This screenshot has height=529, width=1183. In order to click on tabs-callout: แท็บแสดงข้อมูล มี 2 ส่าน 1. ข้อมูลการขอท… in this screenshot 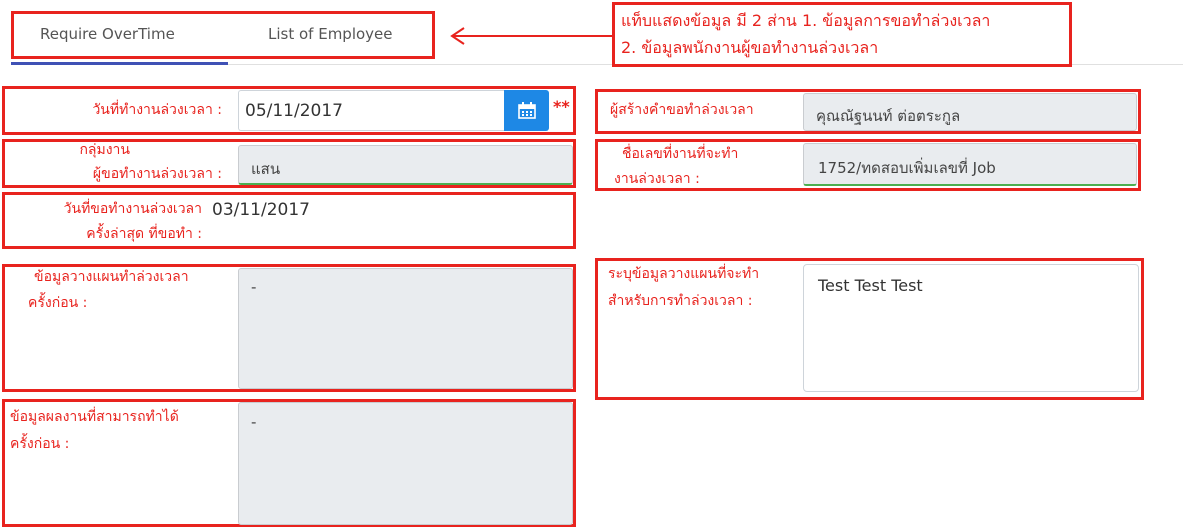, I will do `click(842, 34)`.